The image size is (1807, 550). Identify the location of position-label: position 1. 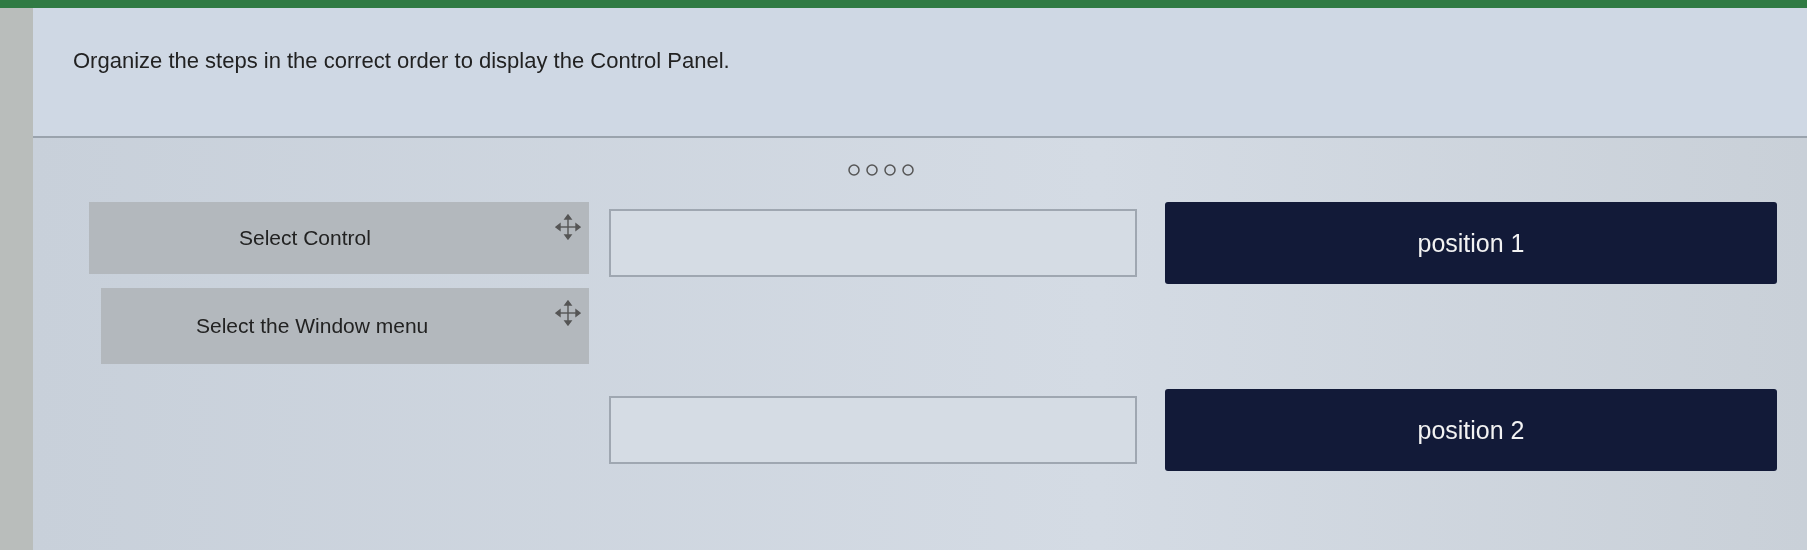
(1471, 243).